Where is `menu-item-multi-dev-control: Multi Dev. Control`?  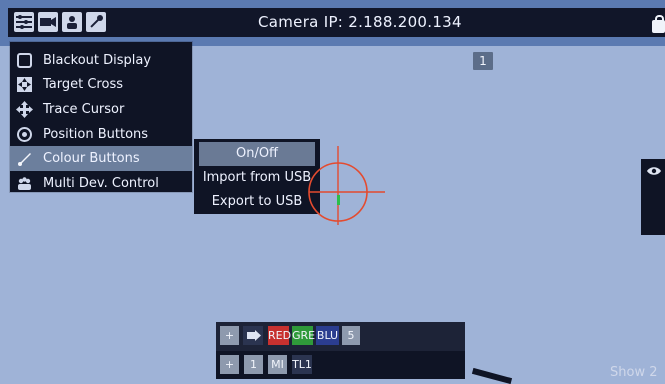
menu-item-multi-dev-control: Multi Dev. Control is located at coordinates (101, 183).